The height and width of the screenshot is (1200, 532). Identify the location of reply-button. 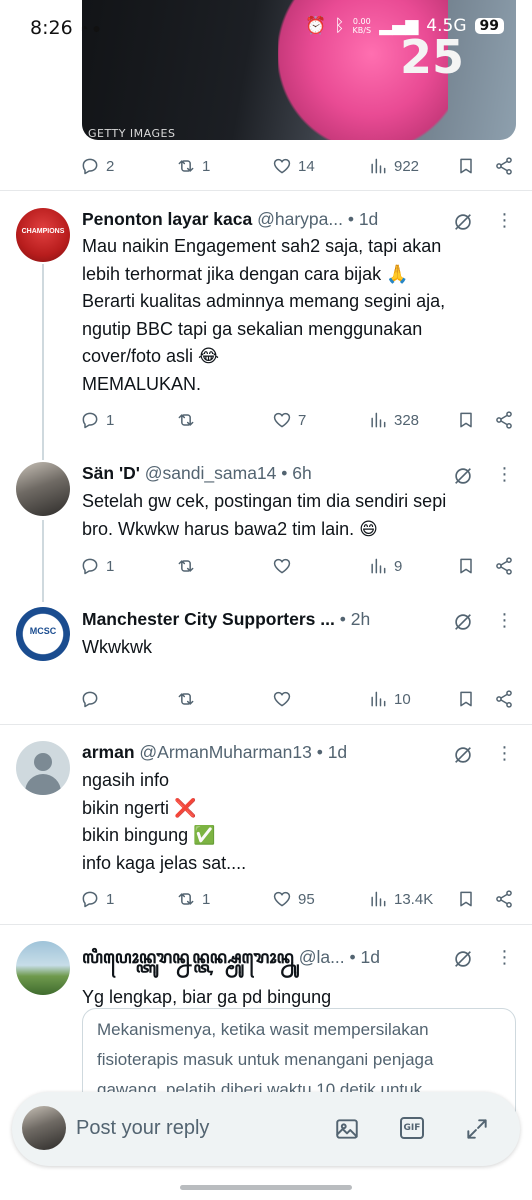
(90, 699).